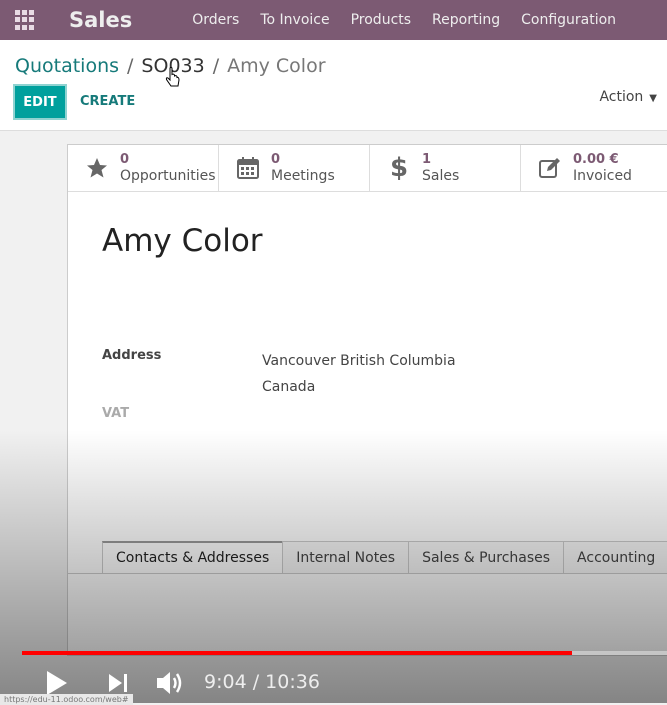  I want to click on tab-accounting: Accounting, so click(615, 557).